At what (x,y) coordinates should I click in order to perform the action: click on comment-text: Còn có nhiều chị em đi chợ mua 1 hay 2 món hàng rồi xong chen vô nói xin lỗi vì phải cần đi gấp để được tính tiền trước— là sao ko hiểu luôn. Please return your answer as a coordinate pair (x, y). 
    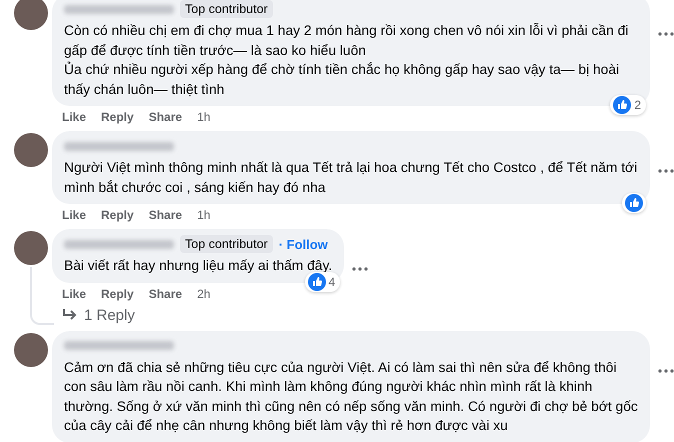
    Looking at the image, I should click on (347, 41).